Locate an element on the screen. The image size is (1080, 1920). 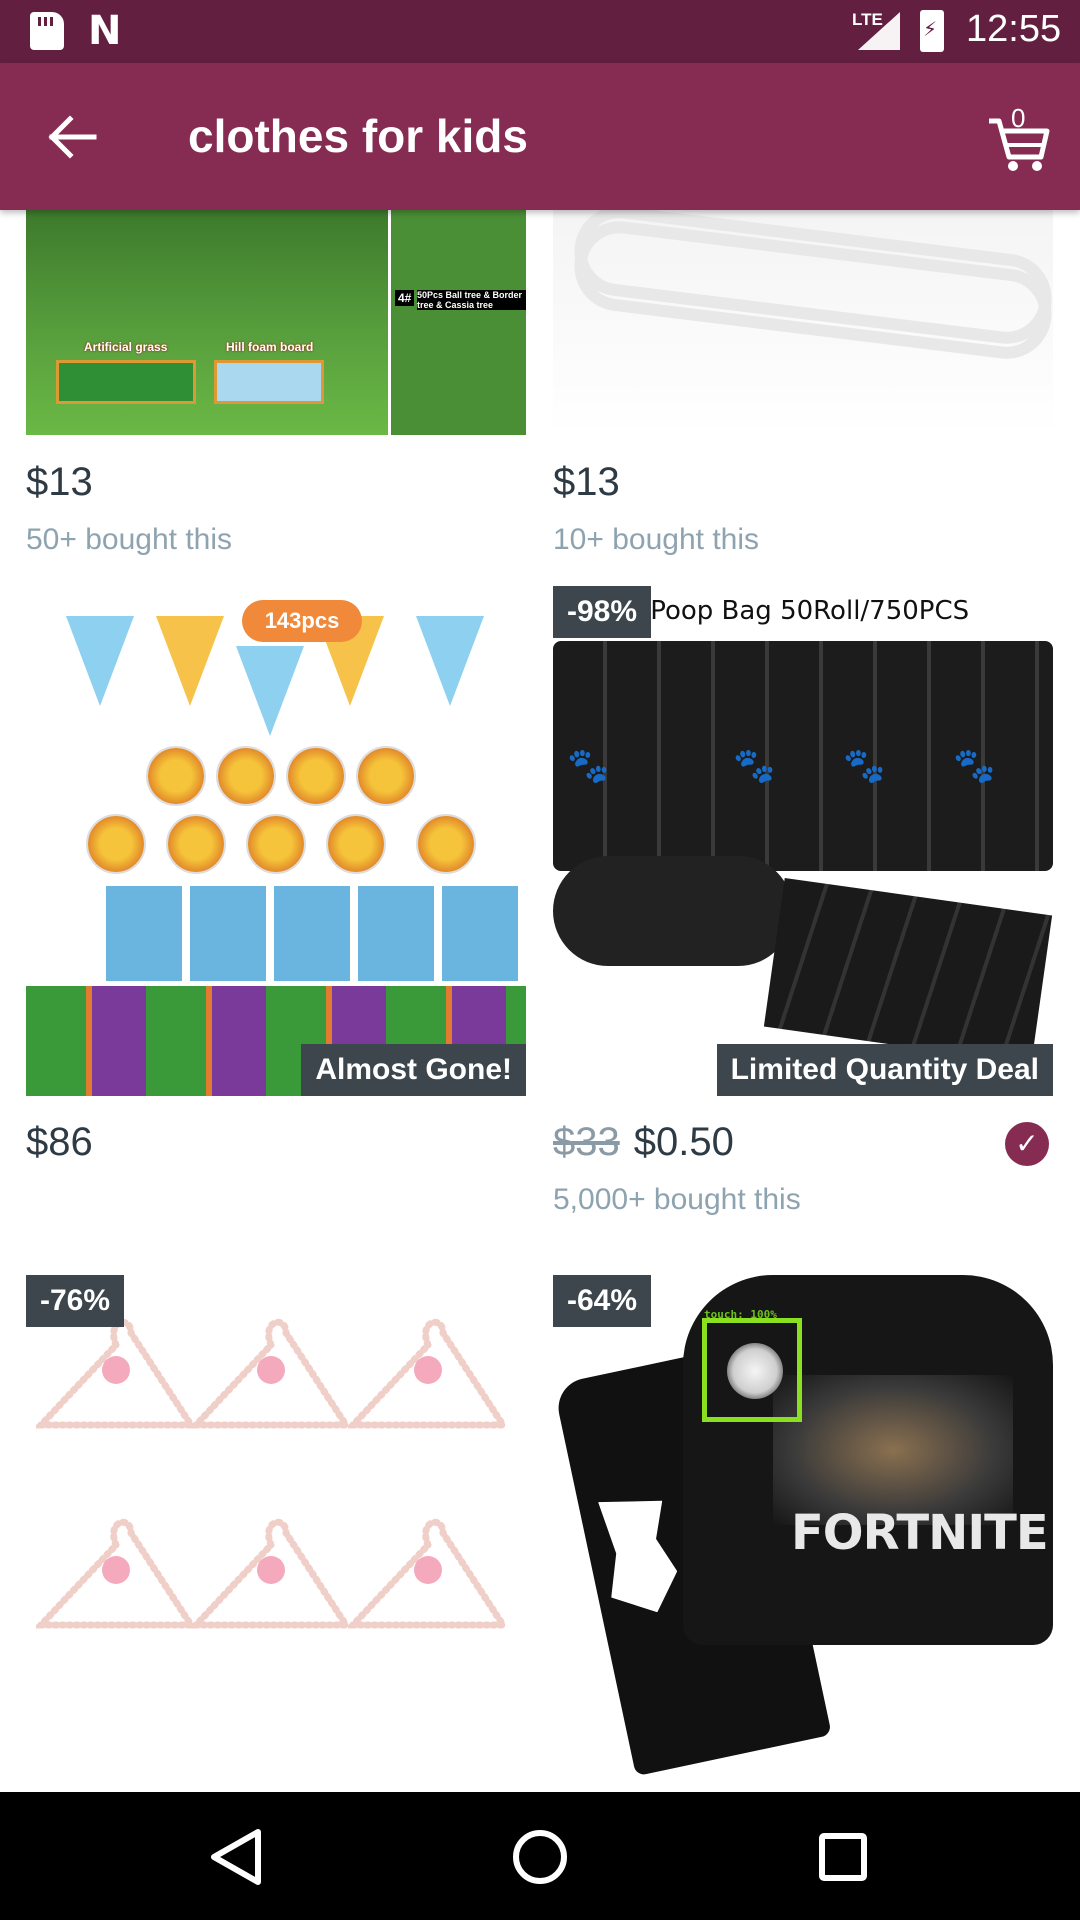
loose-bags is located at coordinates (908, 971).